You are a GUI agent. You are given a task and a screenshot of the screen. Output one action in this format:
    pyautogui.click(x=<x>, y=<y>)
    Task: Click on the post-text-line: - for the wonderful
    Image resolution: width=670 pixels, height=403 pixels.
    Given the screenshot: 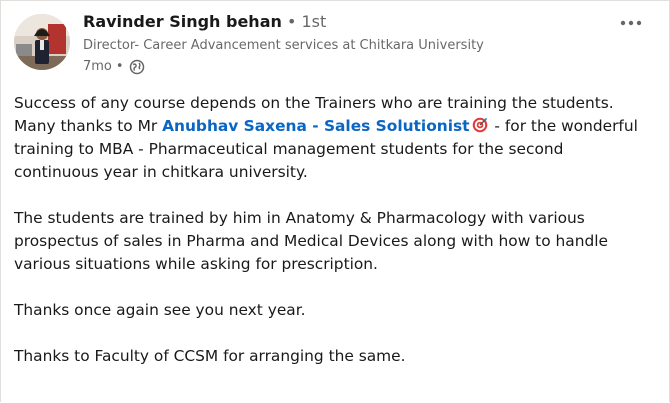 What is the action you would take?
    pyautogui.click(x=563, y=126)
    